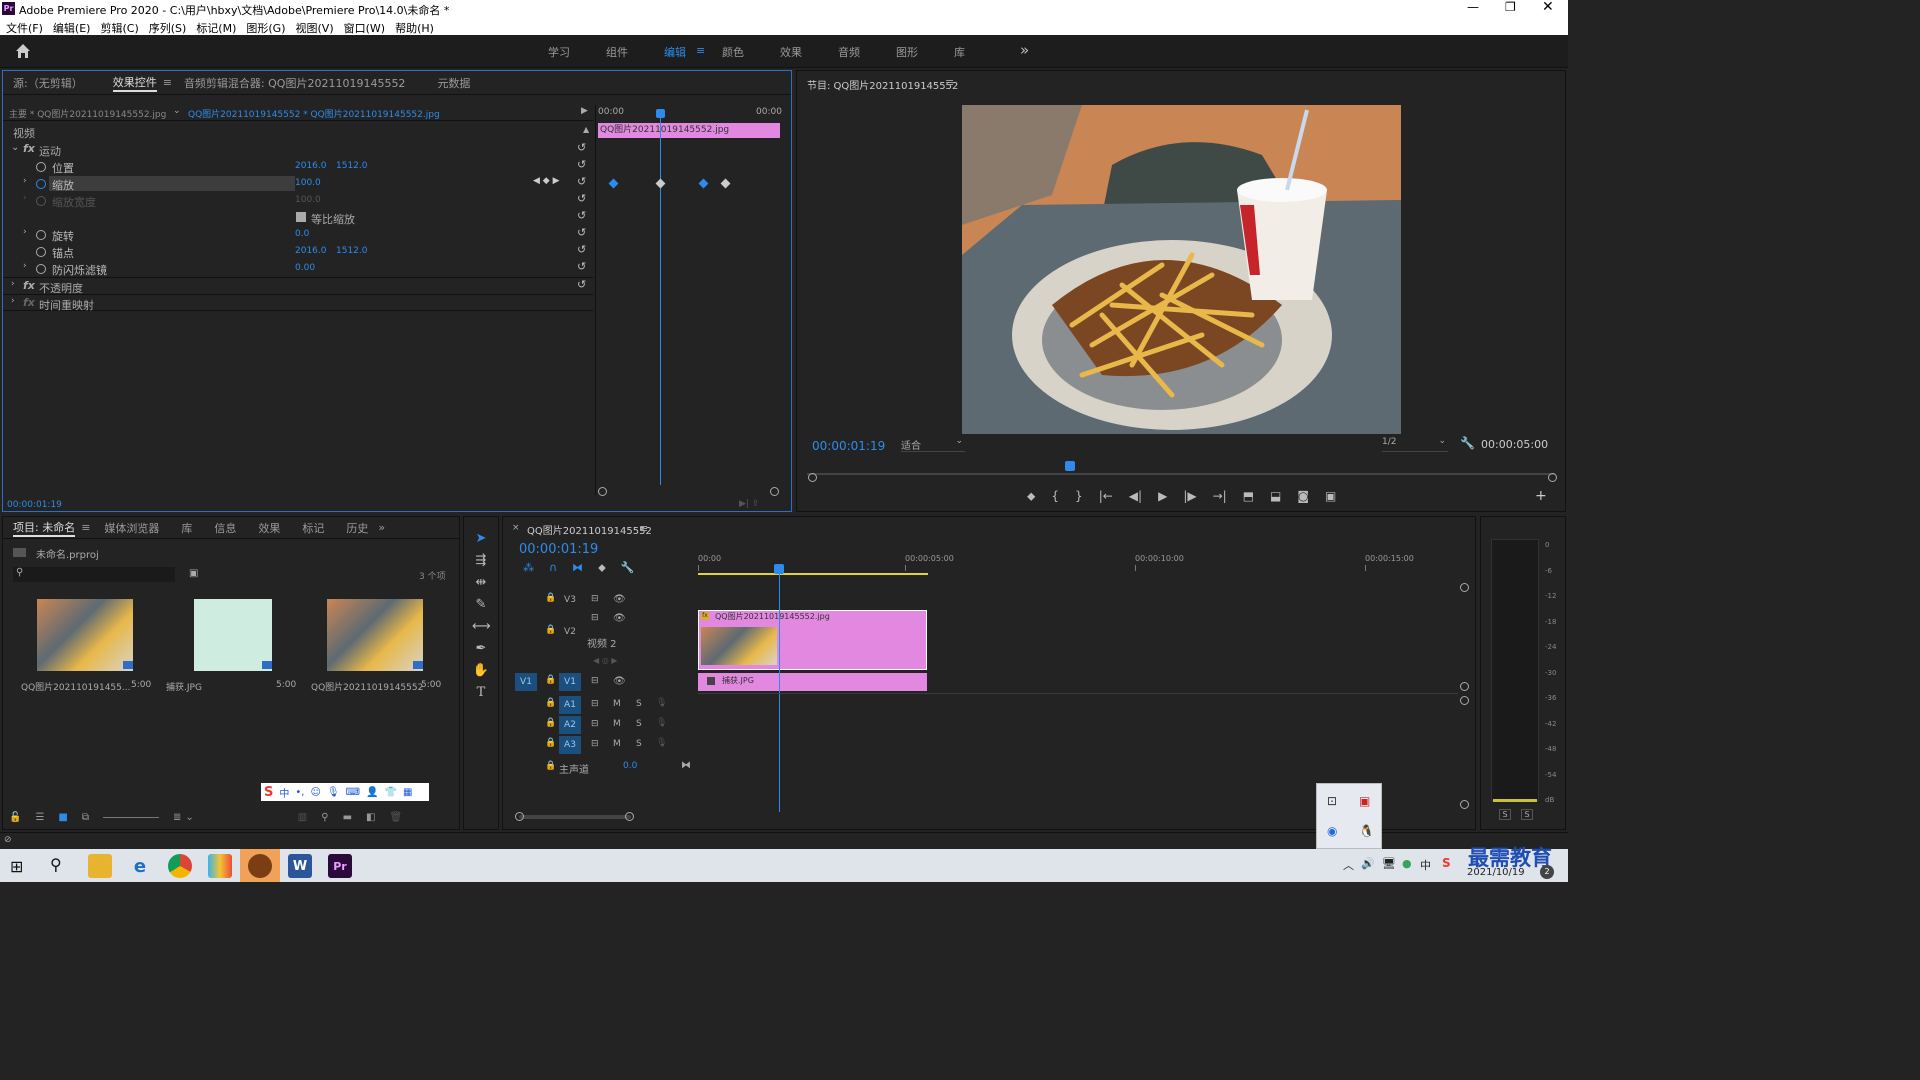 This screenshot has height=1080, width=1920. Describe the element at coordinates (1366, 831) in the screenshot. I see `qq-icon: 🐧` at that location.